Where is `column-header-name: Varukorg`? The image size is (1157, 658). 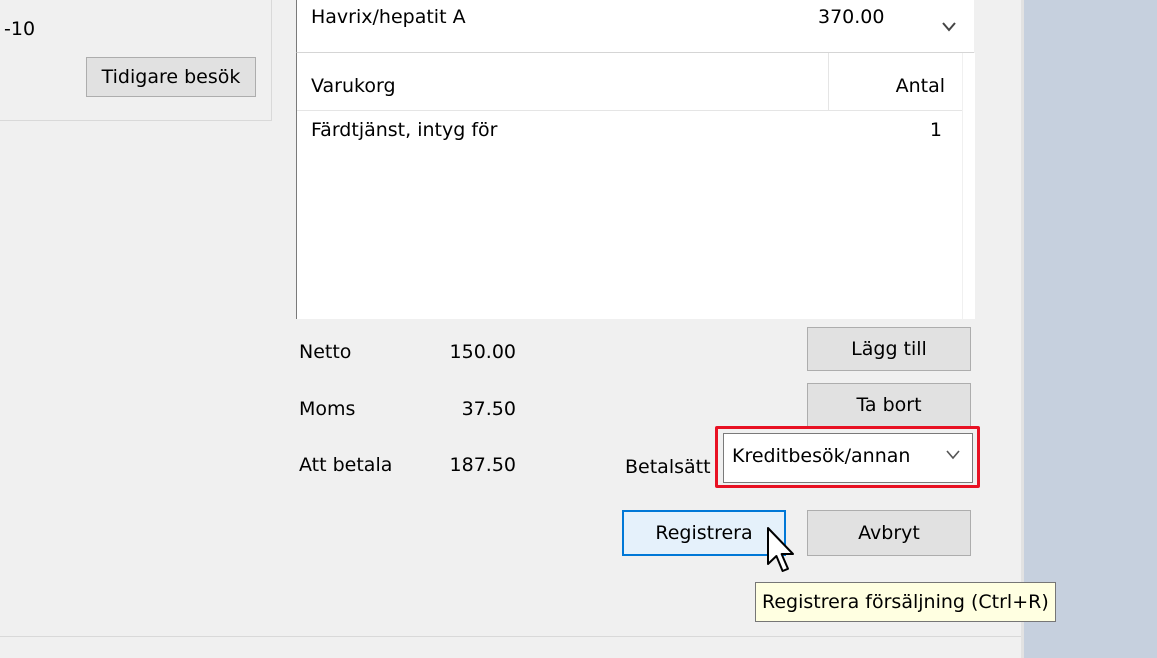
column-header-name: Varukorg is located at coordinates (353, 86).